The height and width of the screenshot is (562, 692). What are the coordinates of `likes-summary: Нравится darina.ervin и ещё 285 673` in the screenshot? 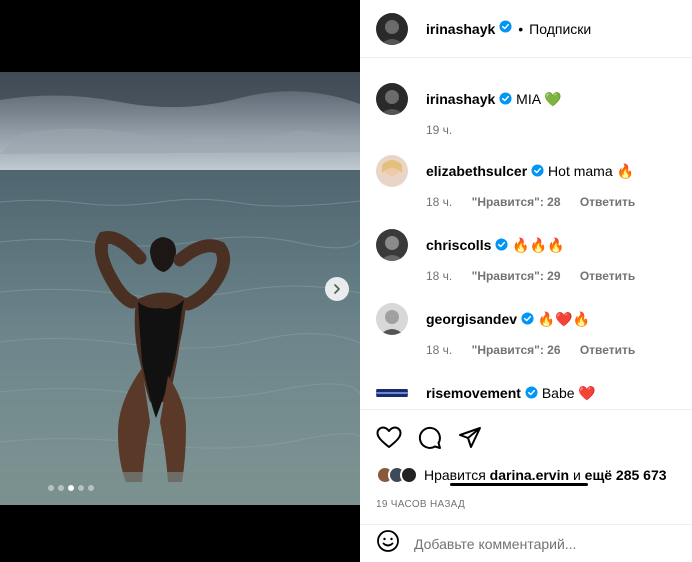 It's located at (521, 475).